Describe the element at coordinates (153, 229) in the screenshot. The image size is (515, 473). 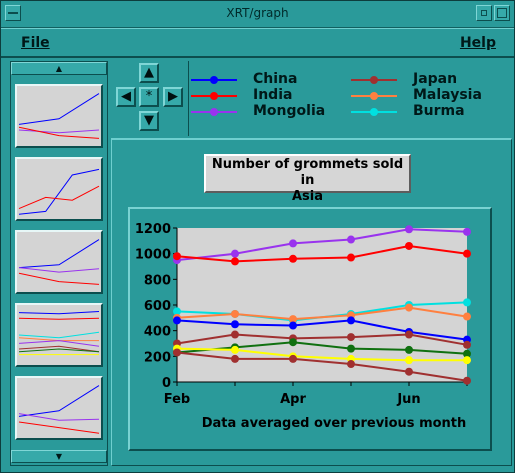
I see `y-tick-label: 1200` at that location.